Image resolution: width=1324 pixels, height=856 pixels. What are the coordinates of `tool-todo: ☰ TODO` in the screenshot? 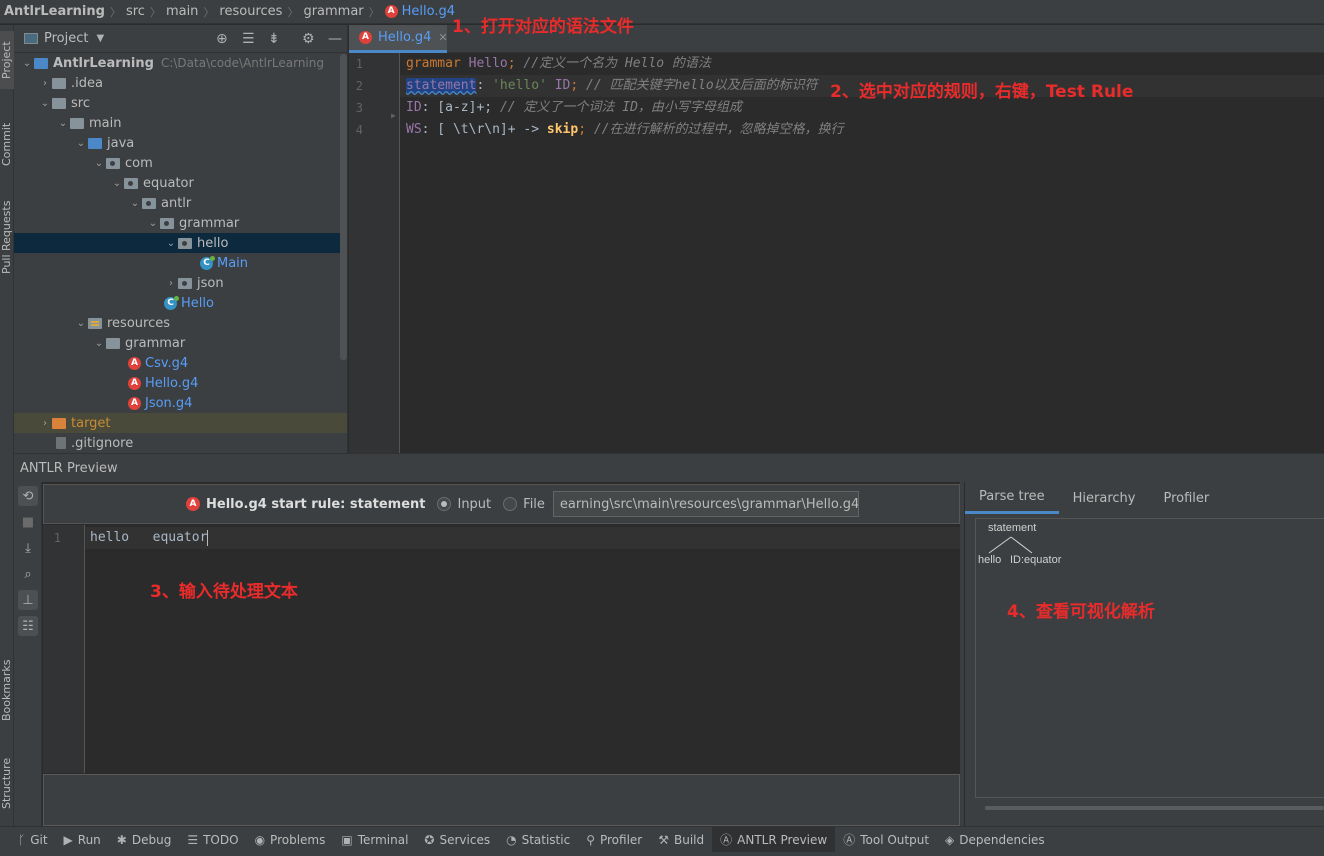 It's located at (212, 840).